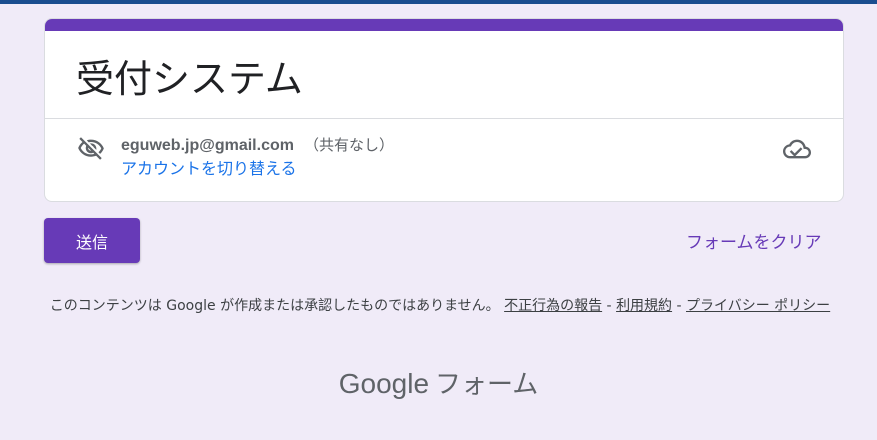 The width and height of the screenshot is (877, 440). What do you see at coordinates (274, 306) in the screenshot?
I see `disclaimer-text: このコンテンツは Google が作成または承認したものではありません。` at bounding box center [274, 306].